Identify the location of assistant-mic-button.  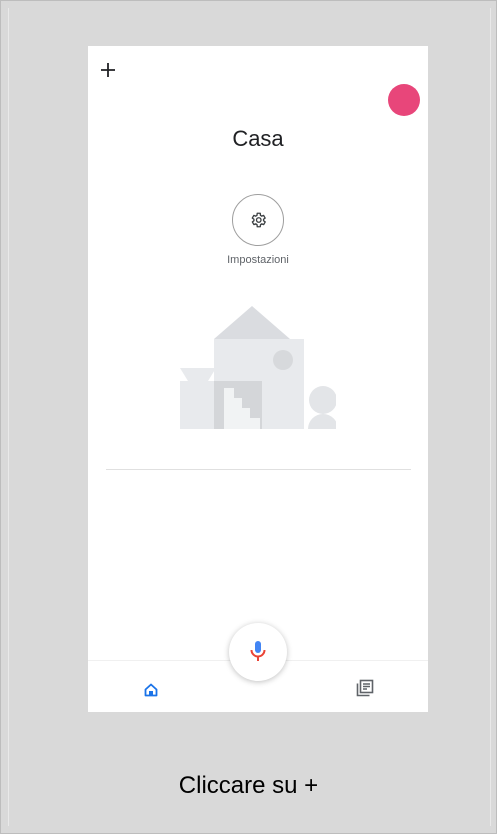
(258, 652).